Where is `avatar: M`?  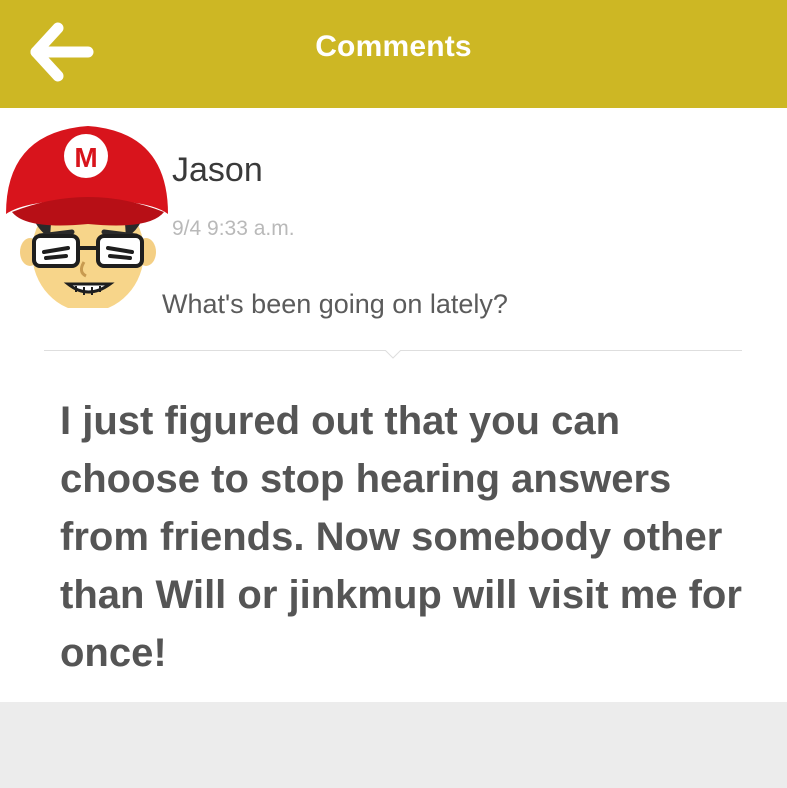
avatar: M is located at coordinates (88, 212).